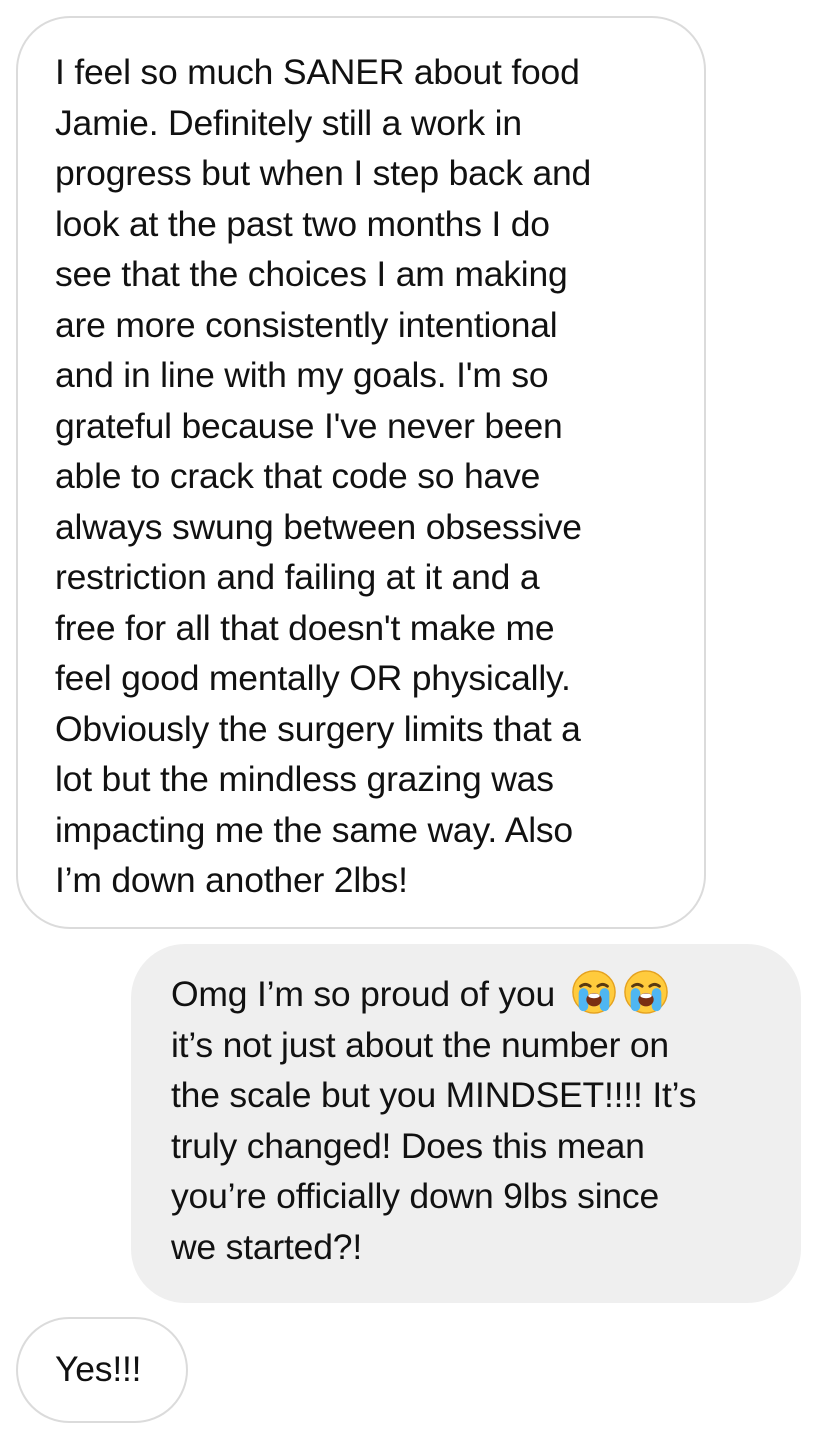 The height and width of the screenshot is (1440, 820). What do you see at coordinates (314, 829) in the screenshot?
I see `message-text-line: impacting me the same way. Also` at bounding box center [314, 829].